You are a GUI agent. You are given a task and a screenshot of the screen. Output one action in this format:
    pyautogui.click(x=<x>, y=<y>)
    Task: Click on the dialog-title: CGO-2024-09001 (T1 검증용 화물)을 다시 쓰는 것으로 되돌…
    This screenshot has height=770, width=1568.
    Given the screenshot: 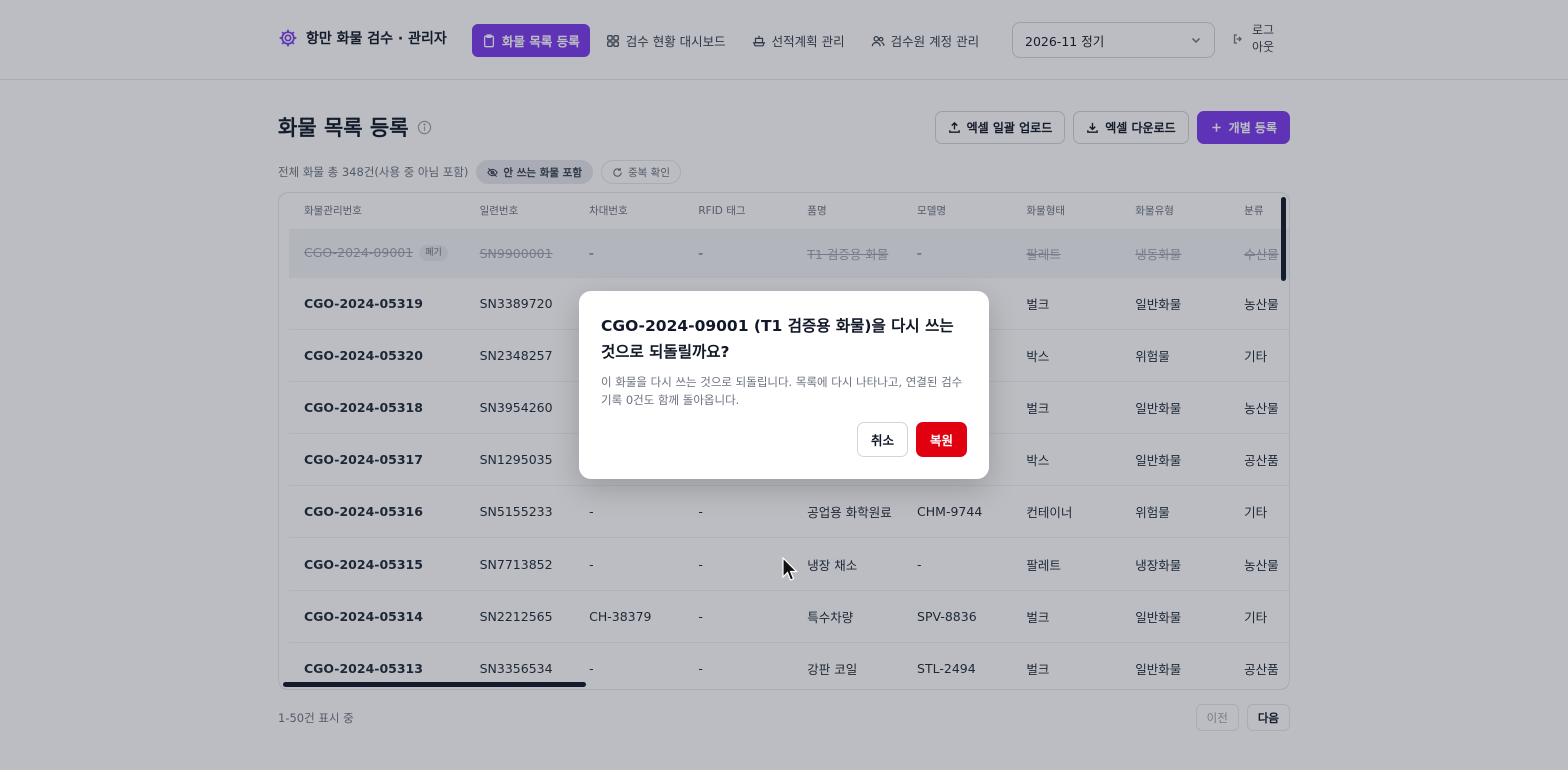 What is the action you would take?
    pyautogui.click(x=777, y=339)
    